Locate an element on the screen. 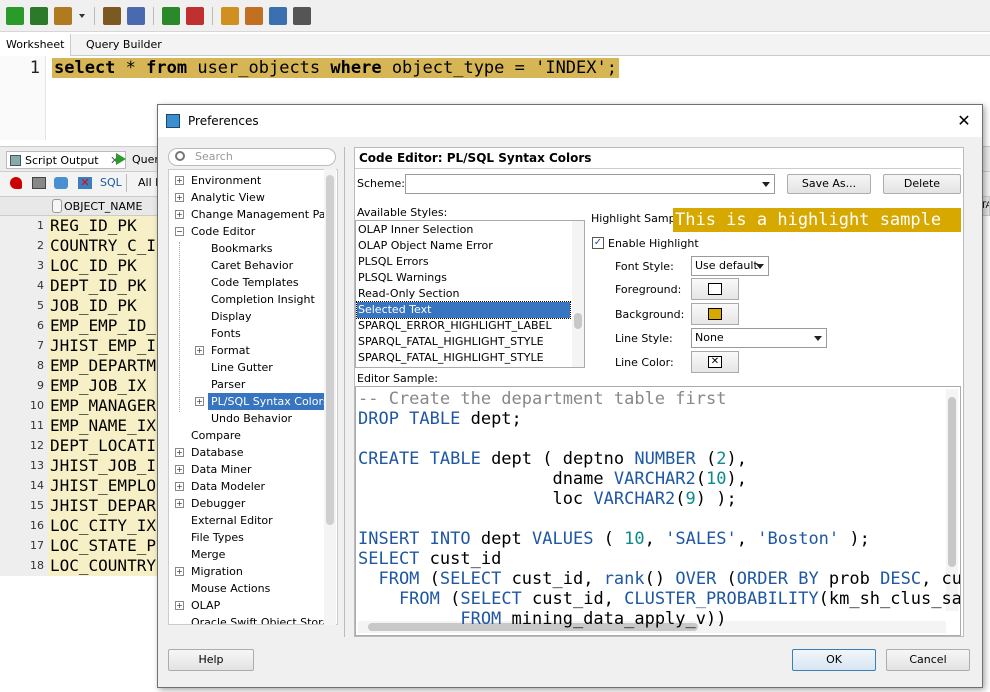  format-icon is located at coordinates (302, 15).